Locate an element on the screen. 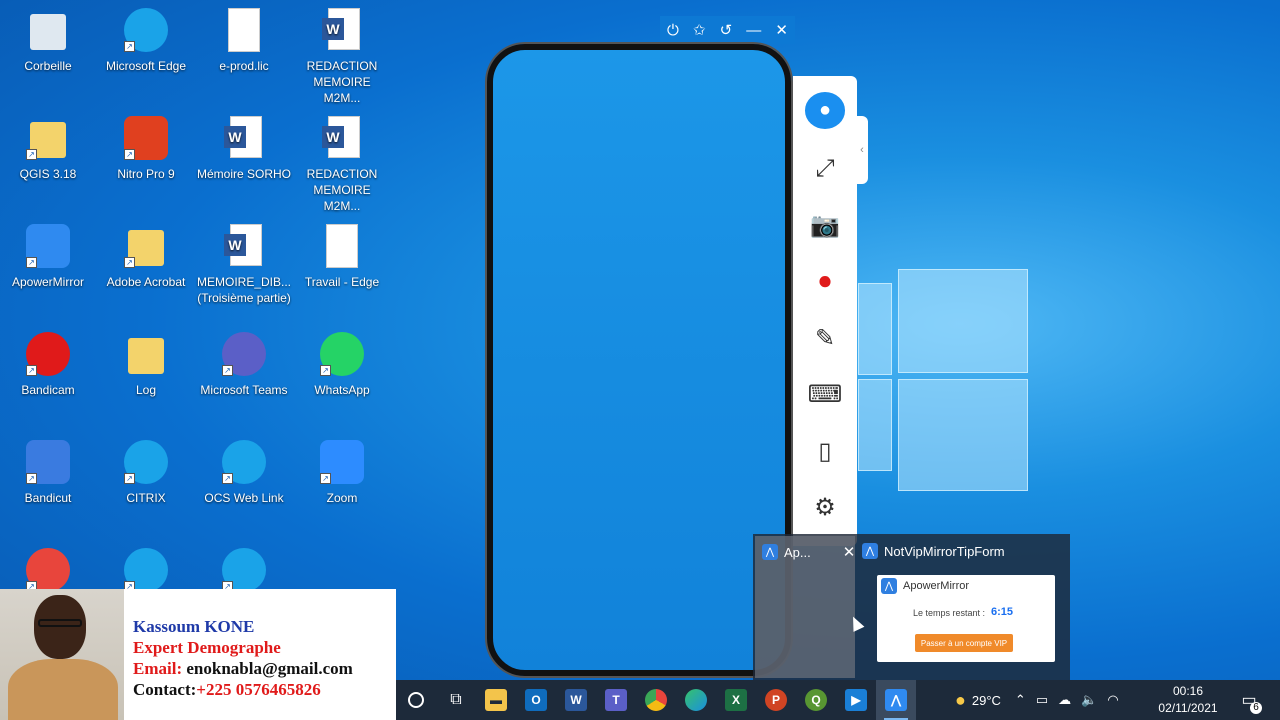 Image resolution: width=1280 pixels, height=720 pixels. desktop-icon-nitro: ↗ Nitro Pro 9 is located at coordinates (146, 148).